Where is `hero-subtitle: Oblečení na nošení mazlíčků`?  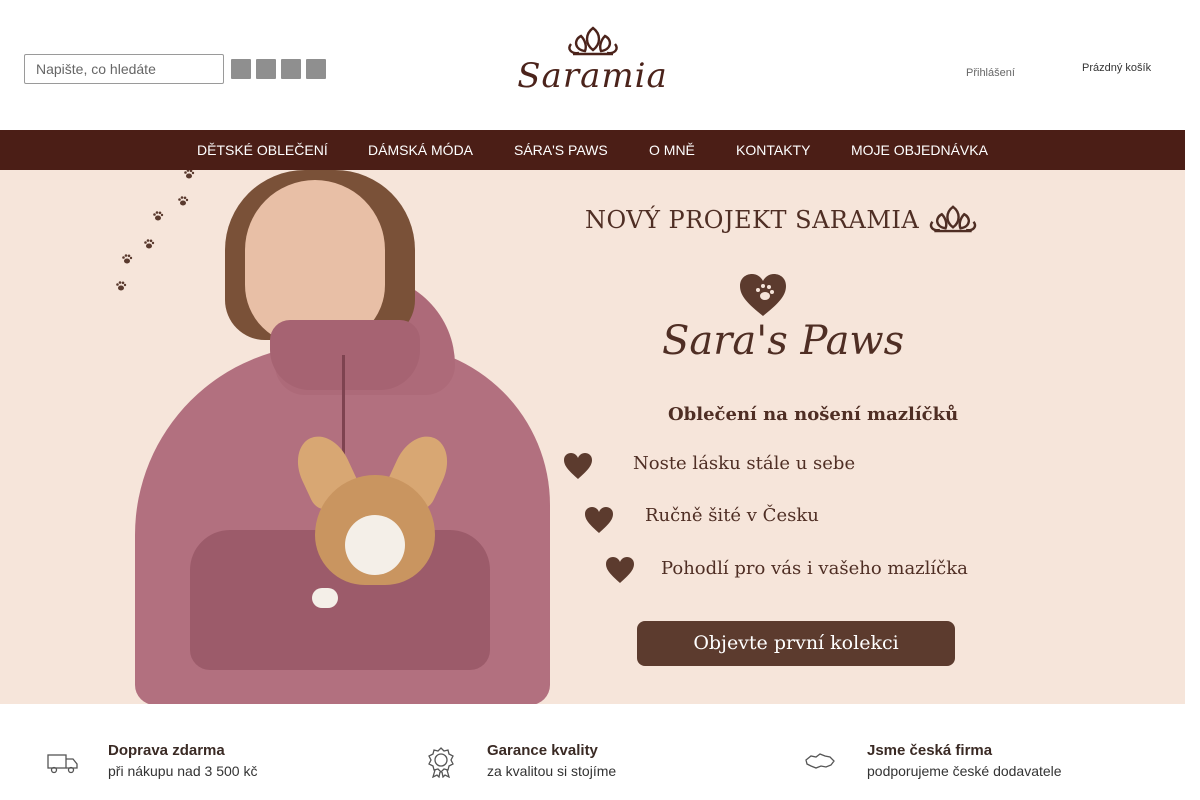 hero-subtitle: Oblečení na nošení mazlíčků is located at coordinates (813, 414).